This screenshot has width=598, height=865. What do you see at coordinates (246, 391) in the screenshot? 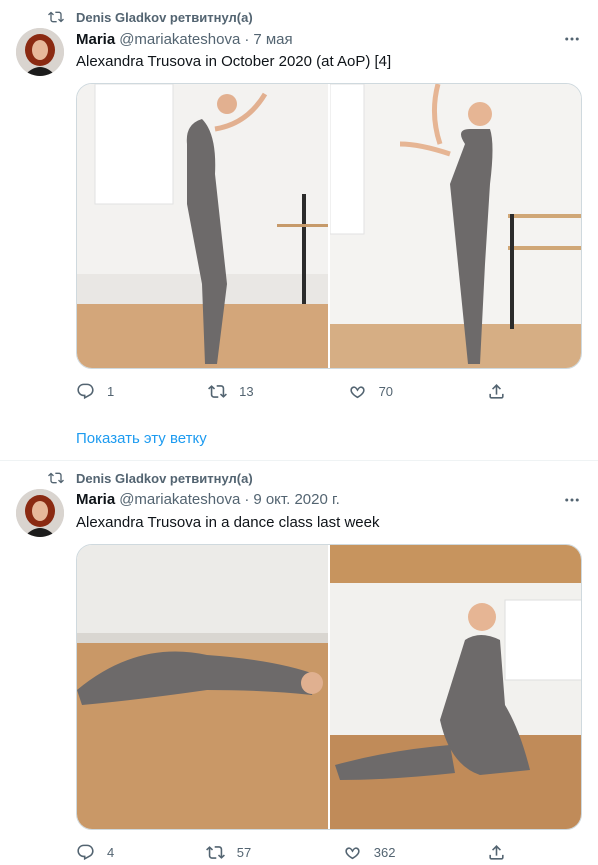
I see `retweet-count: 13` at bounding box center [246, 391].